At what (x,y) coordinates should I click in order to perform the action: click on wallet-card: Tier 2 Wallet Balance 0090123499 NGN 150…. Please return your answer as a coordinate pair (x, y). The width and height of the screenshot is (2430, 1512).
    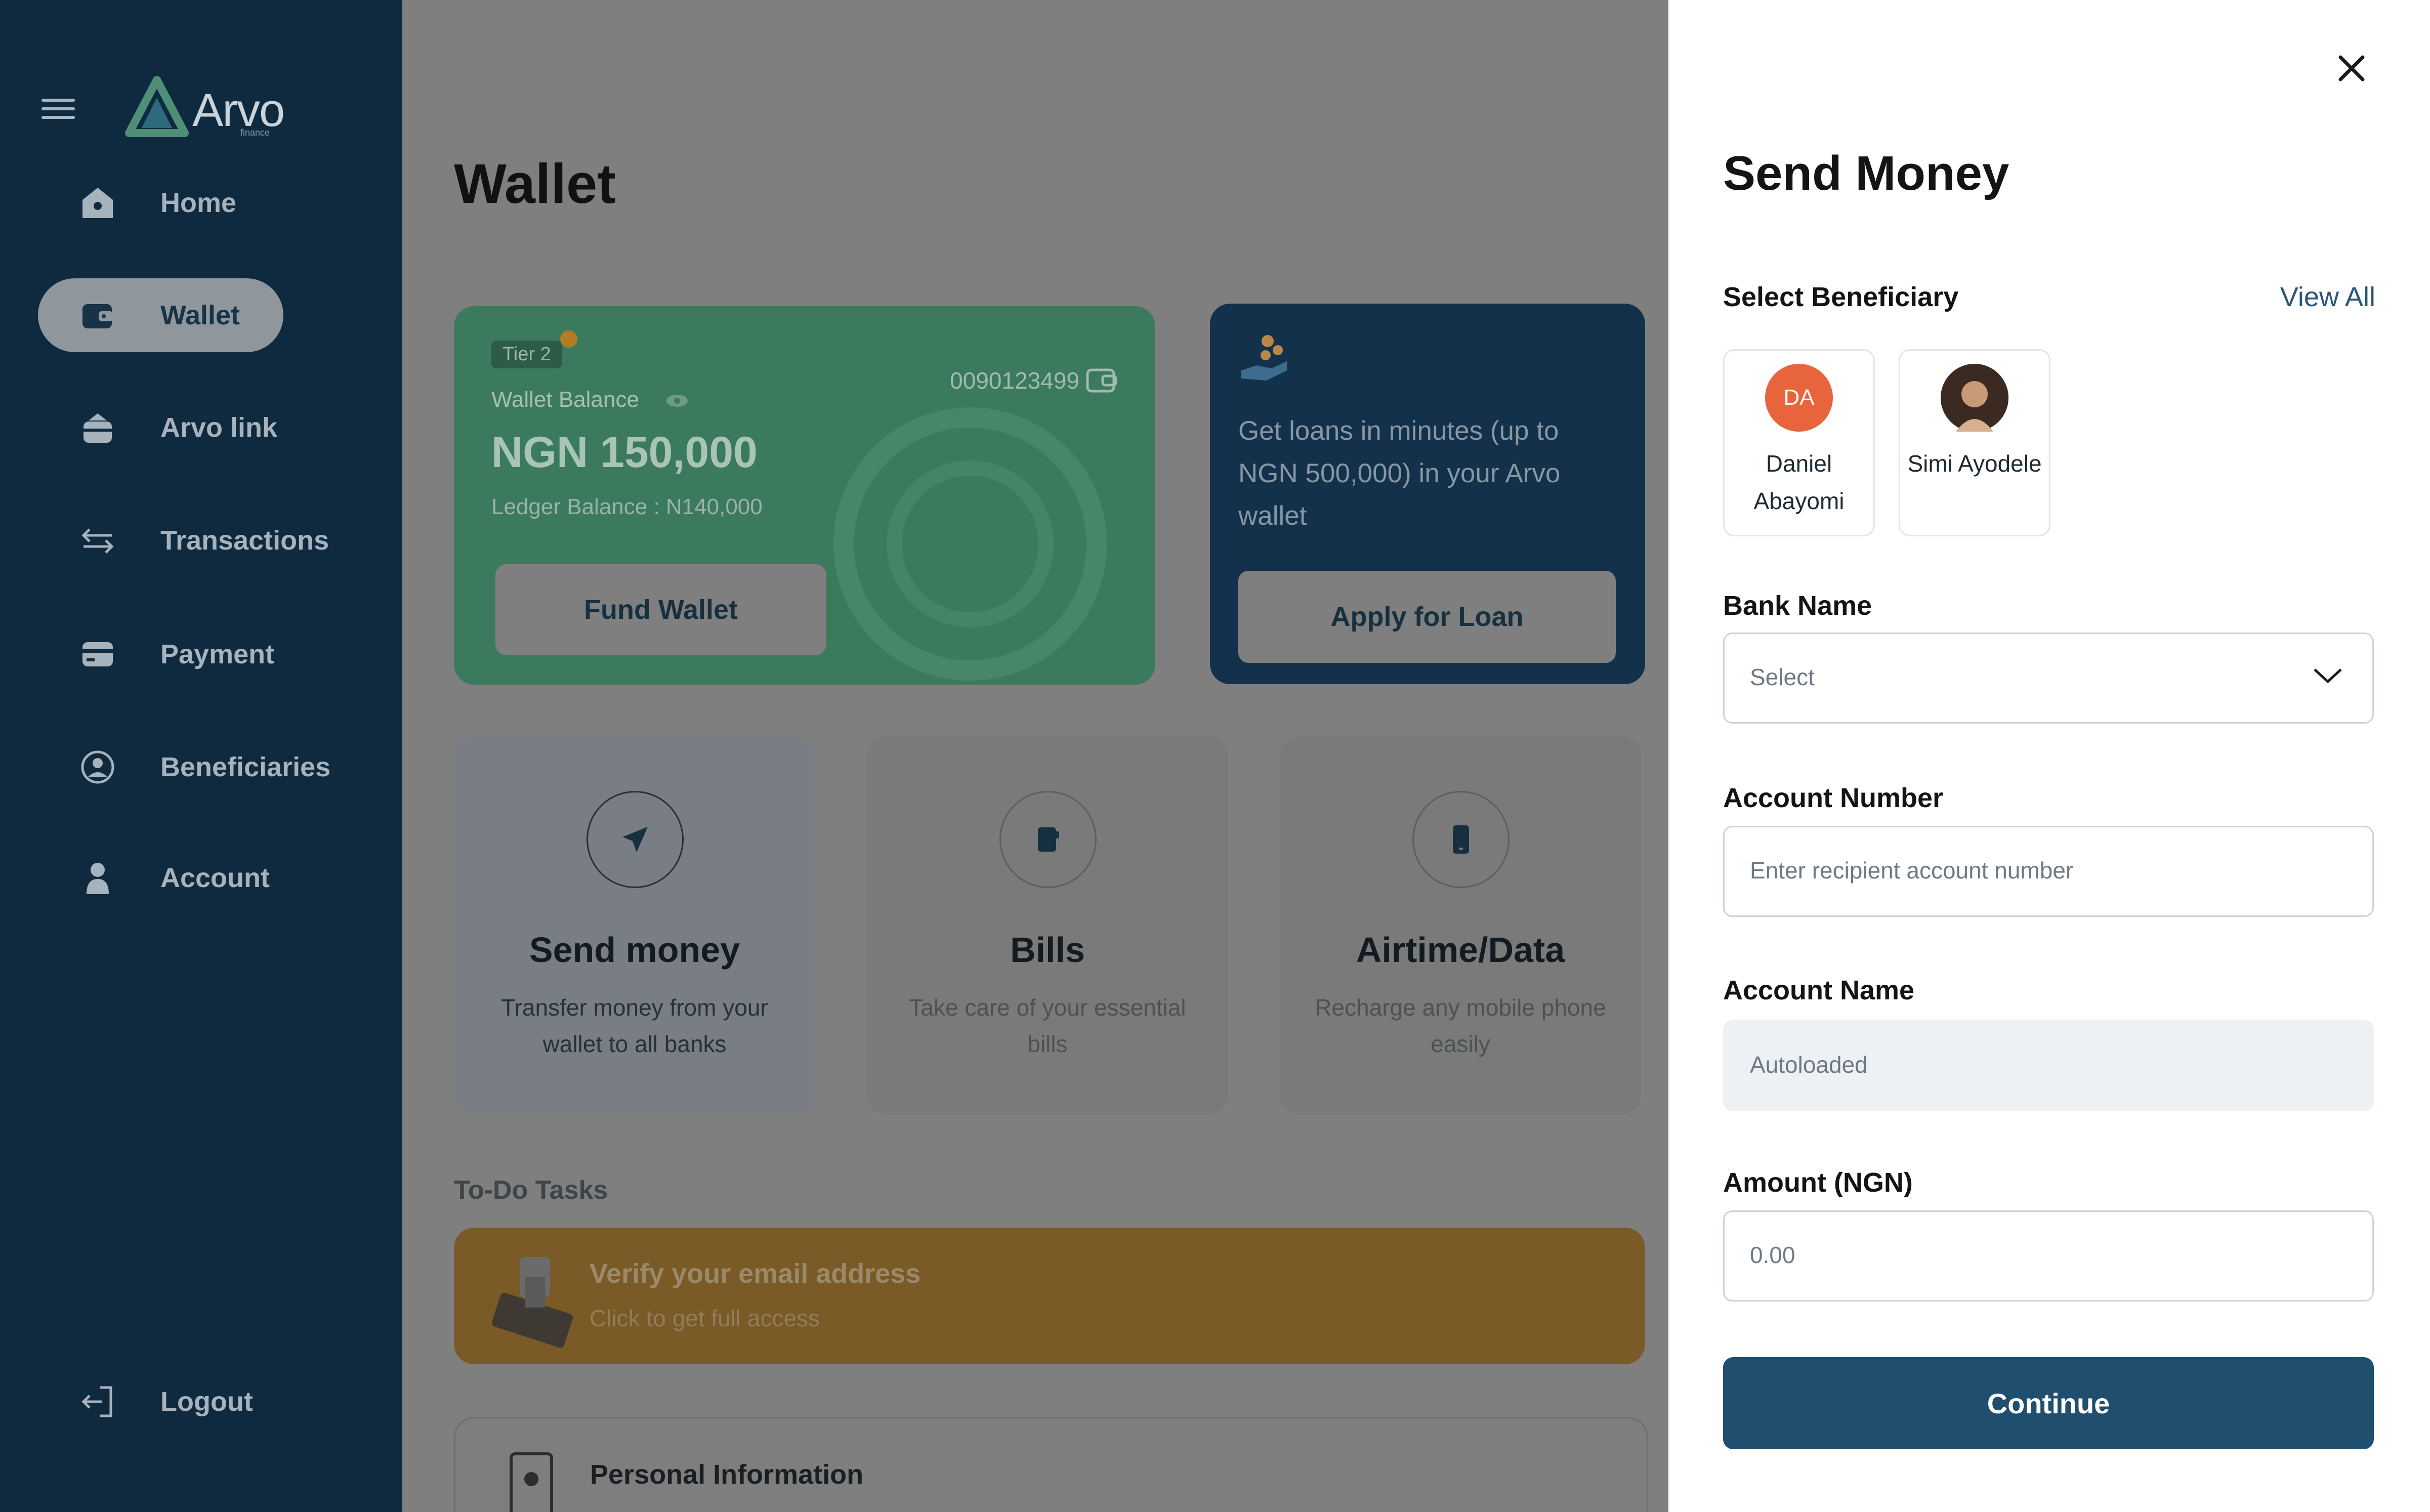
    Looking at the image, I should click on (804, 495).